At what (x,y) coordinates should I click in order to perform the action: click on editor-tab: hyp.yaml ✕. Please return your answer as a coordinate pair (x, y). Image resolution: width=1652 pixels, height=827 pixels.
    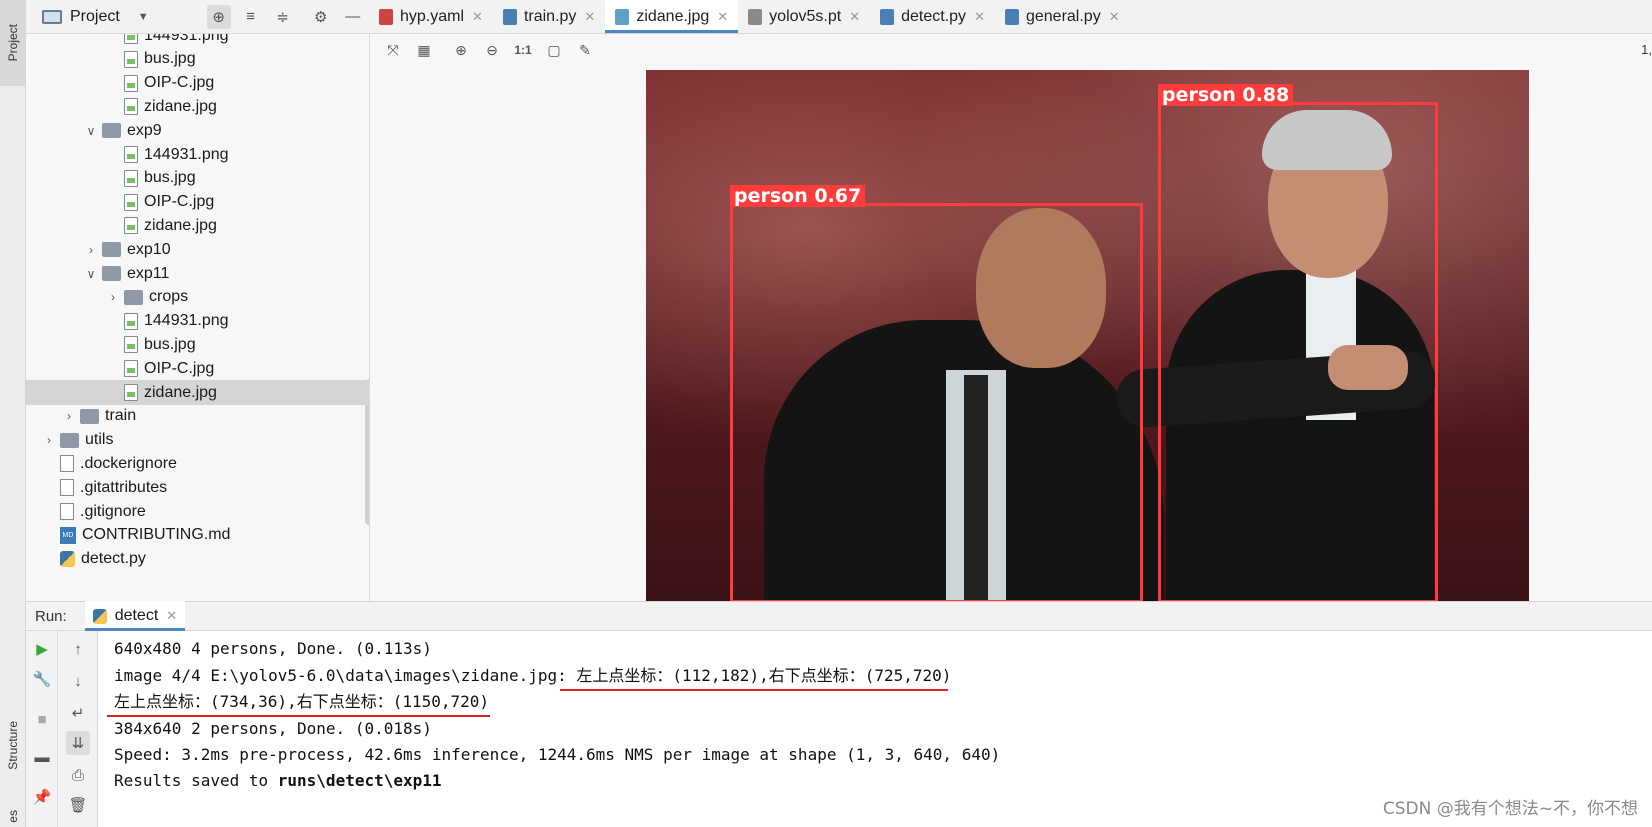
    Looking at the image, I should click on (431, 16).